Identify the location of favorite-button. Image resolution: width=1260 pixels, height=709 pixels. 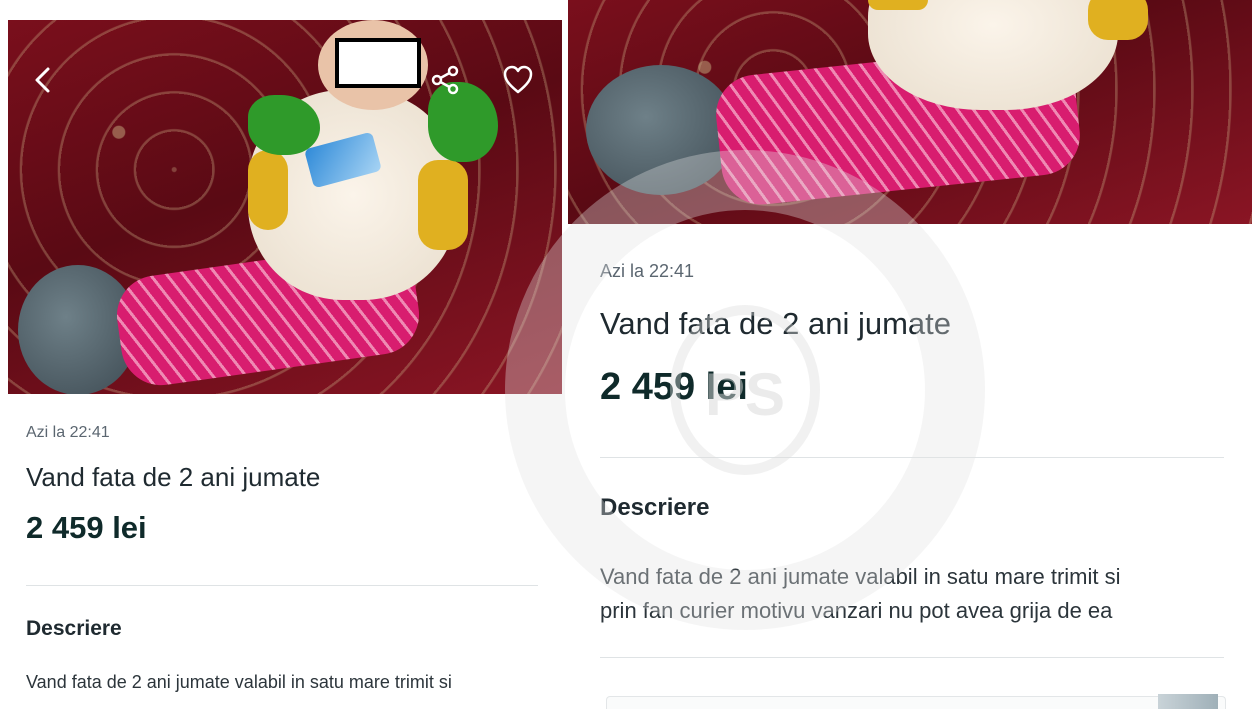
(518, 80).